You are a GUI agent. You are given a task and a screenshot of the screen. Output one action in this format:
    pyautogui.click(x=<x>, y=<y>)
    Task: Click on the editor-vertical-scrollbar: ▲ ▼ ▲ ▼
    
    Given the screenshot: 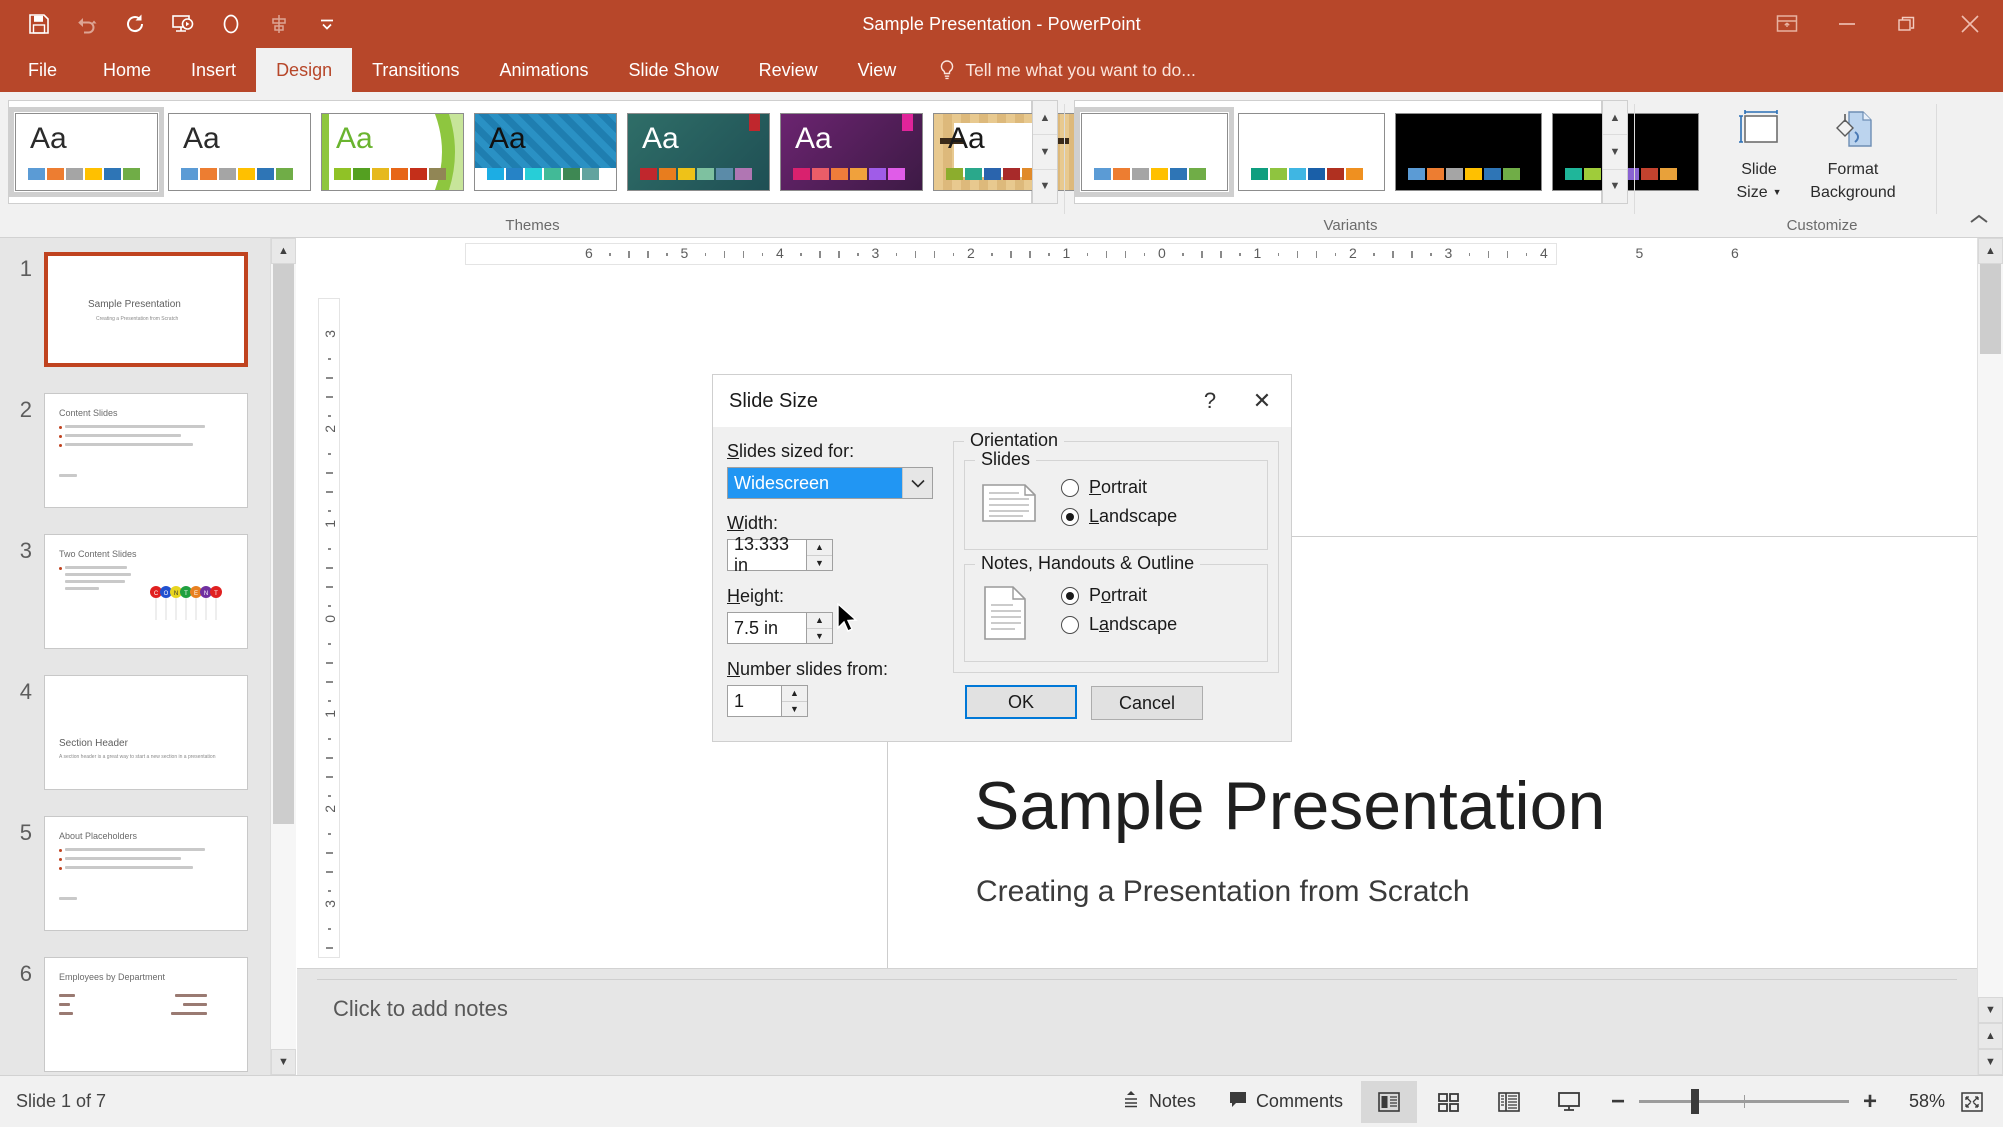 What is the action you would take?
    pyautogui.click(x=1990, y=656)
    